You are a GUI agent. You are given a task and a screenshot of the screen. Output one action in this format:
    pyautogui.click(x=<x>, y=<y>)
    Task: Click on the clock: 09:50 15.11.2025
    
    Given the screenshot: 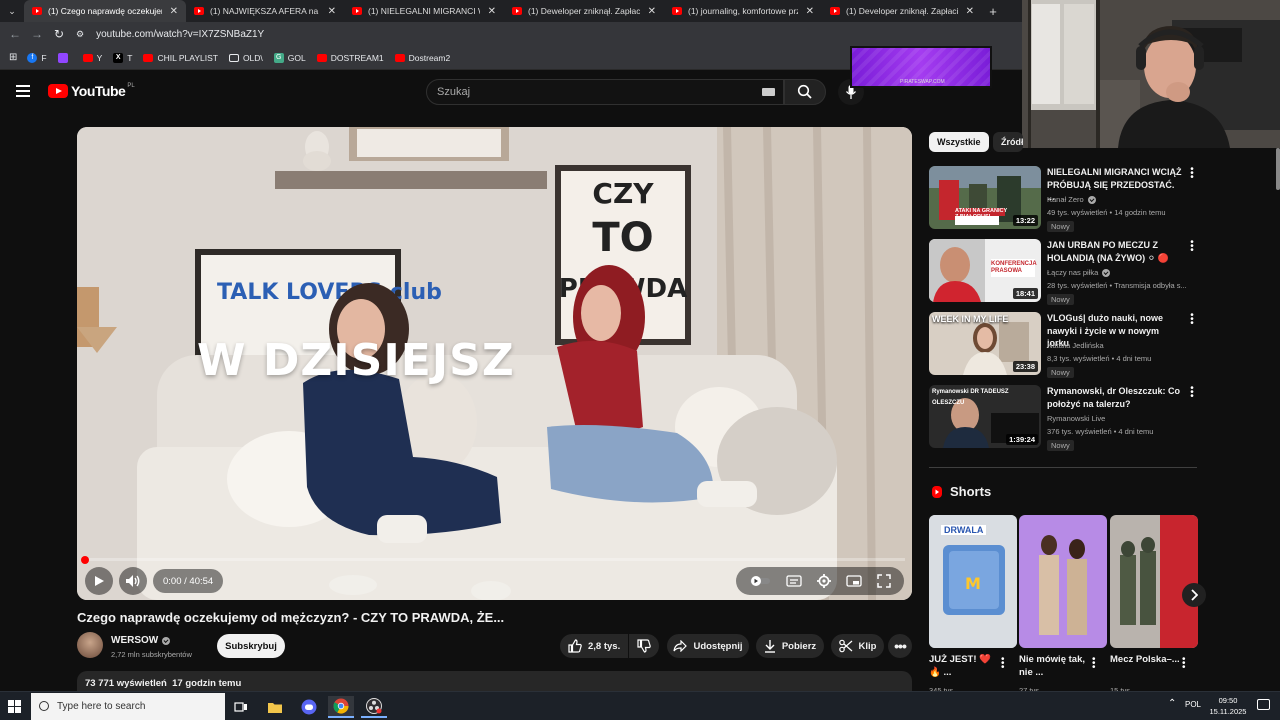 What is the action you would take?
    pyautogui.click(x=1228, y=706)
    